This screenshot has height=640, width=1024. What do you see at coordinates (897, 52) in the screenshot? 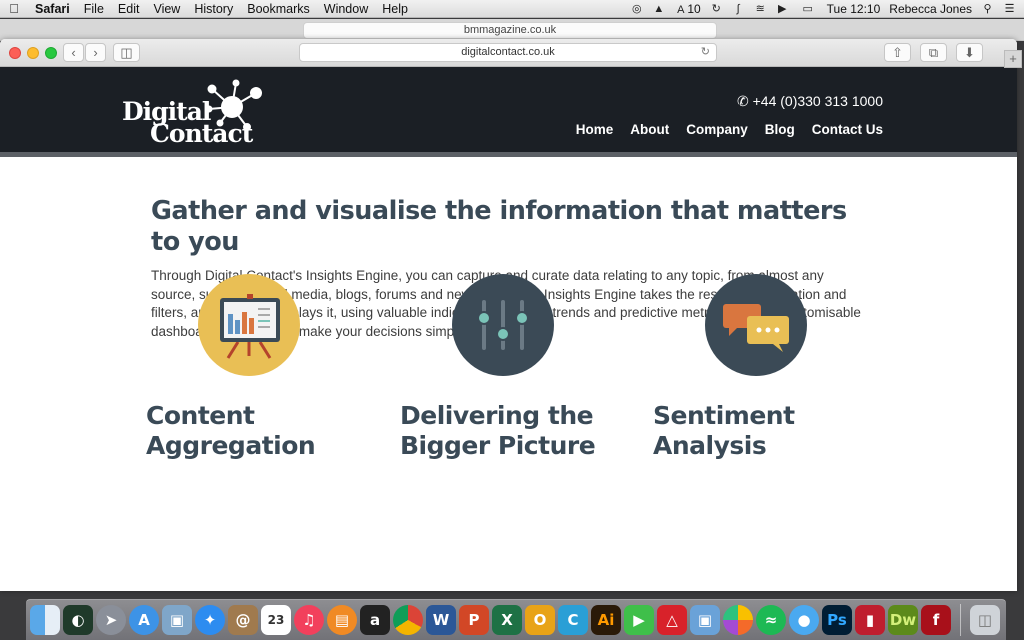
I see `share-icon: ⇧` at bounding box center [897, 52].